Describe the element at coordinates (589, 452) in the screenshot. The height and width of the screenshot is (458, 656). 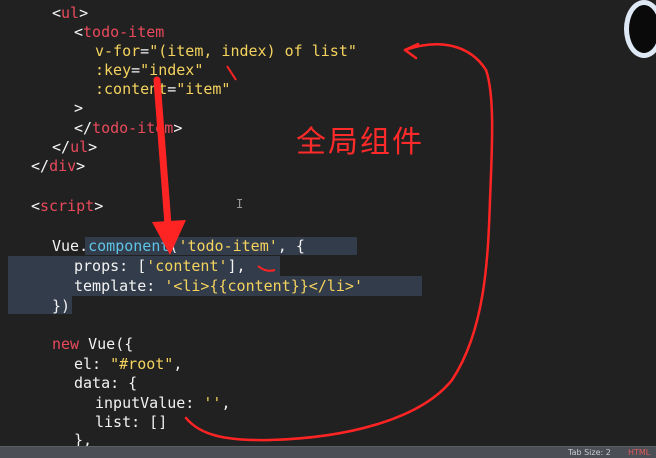
I see `tab-size-indicator: Tab Size: 2` at that location.